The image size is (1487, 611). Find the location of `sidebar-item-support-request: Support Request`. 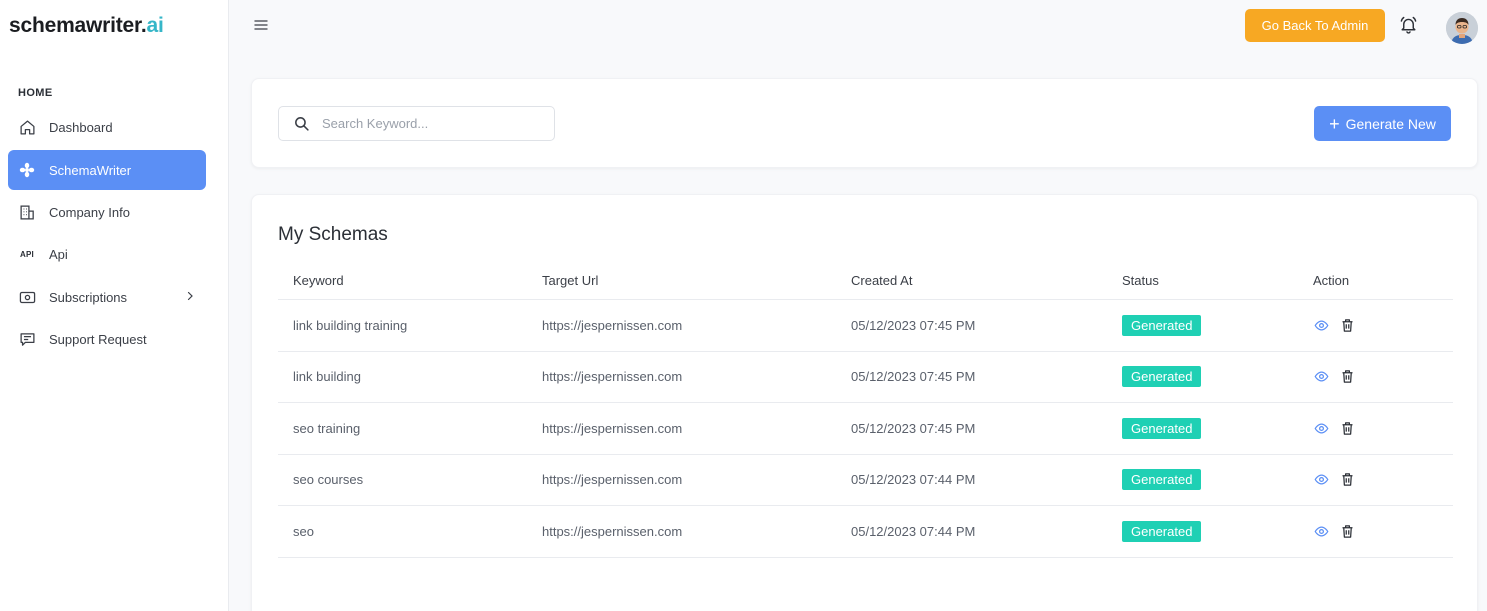

sidebar-item-support-request: Support Request is located at coordinates (107, 339).